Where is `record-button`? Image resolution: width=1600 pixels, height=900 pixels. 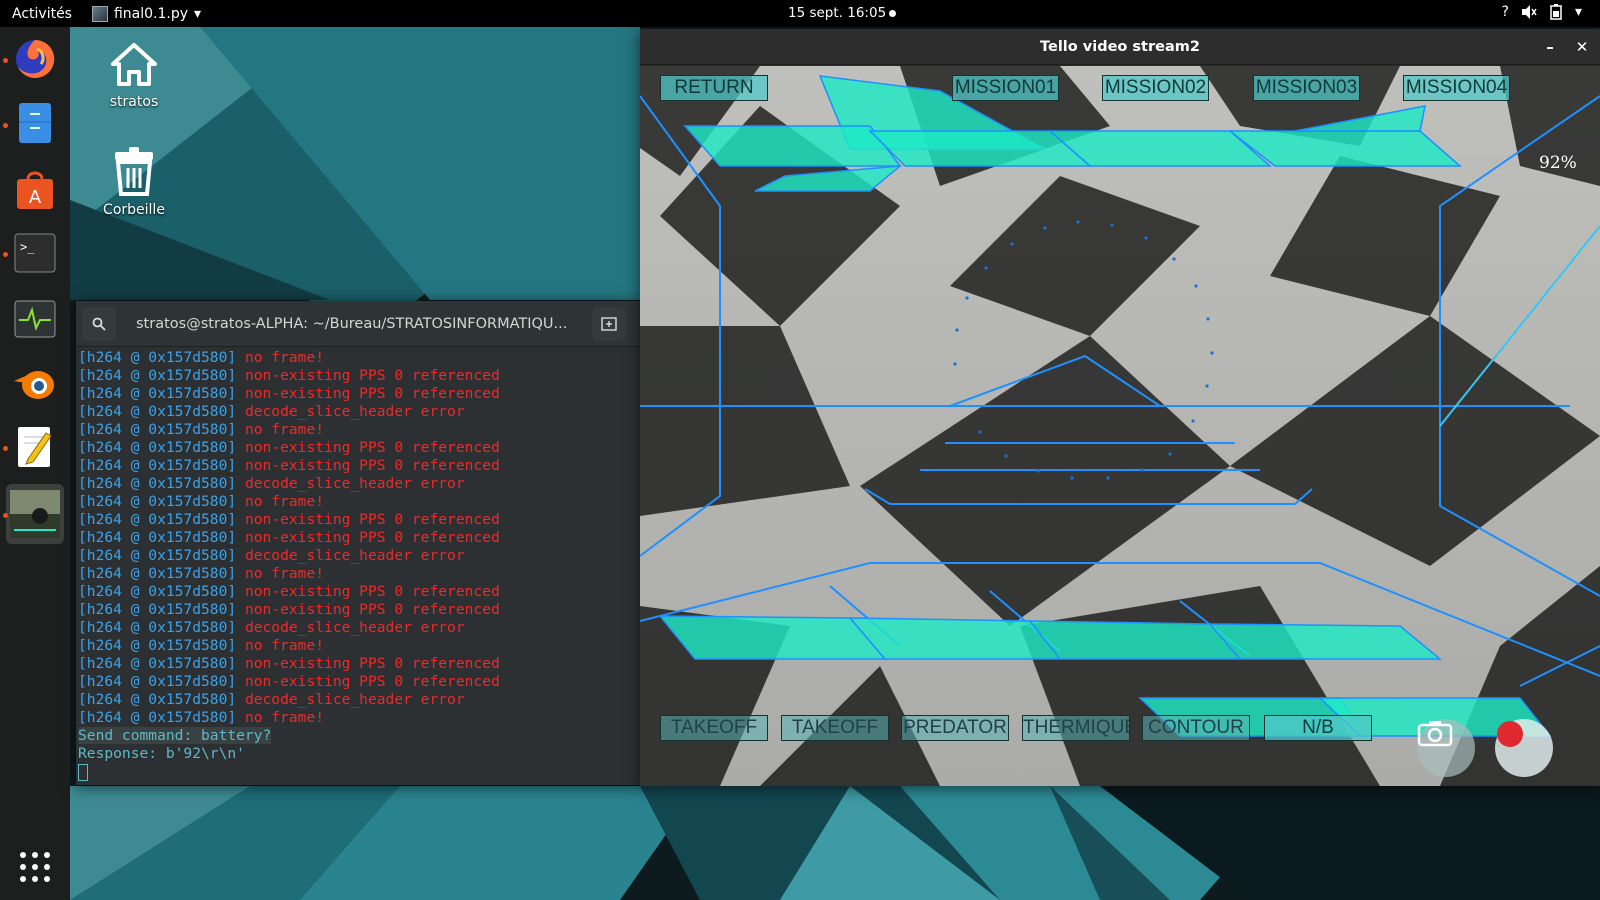
record-button is located at coordinates (1524, 748).